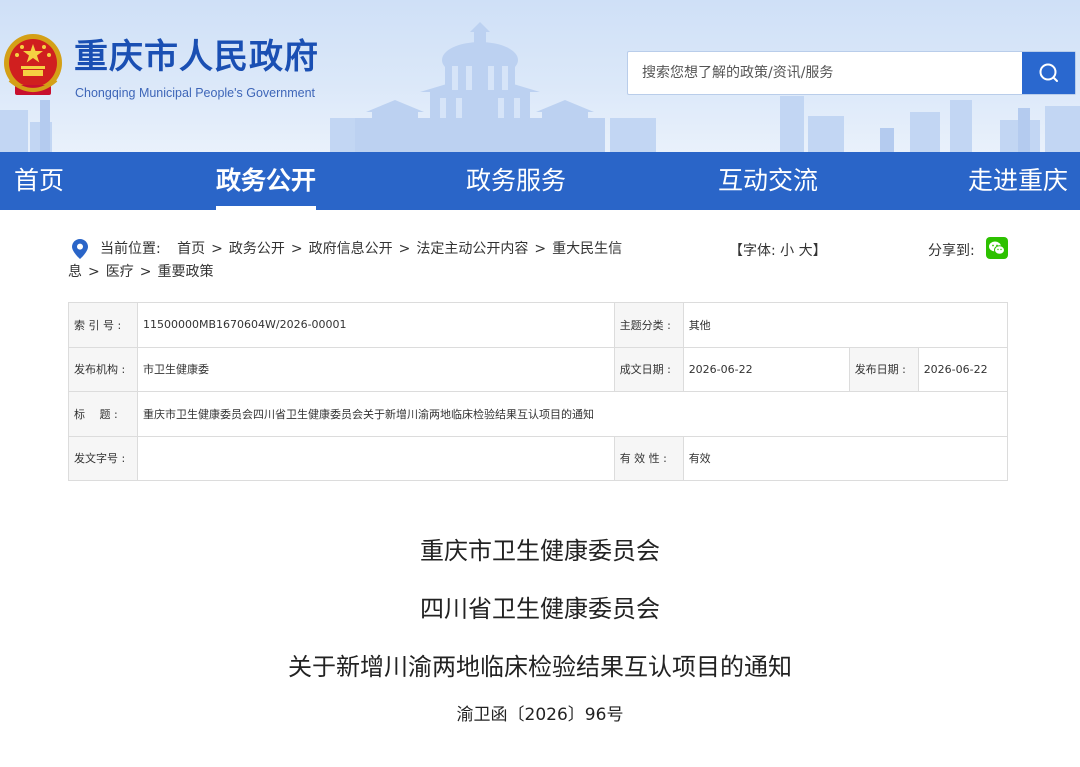 The image size is (1080, 767). I want to click on site-subtitle: Chongqing Municipal People's Government, so click(195, 93).